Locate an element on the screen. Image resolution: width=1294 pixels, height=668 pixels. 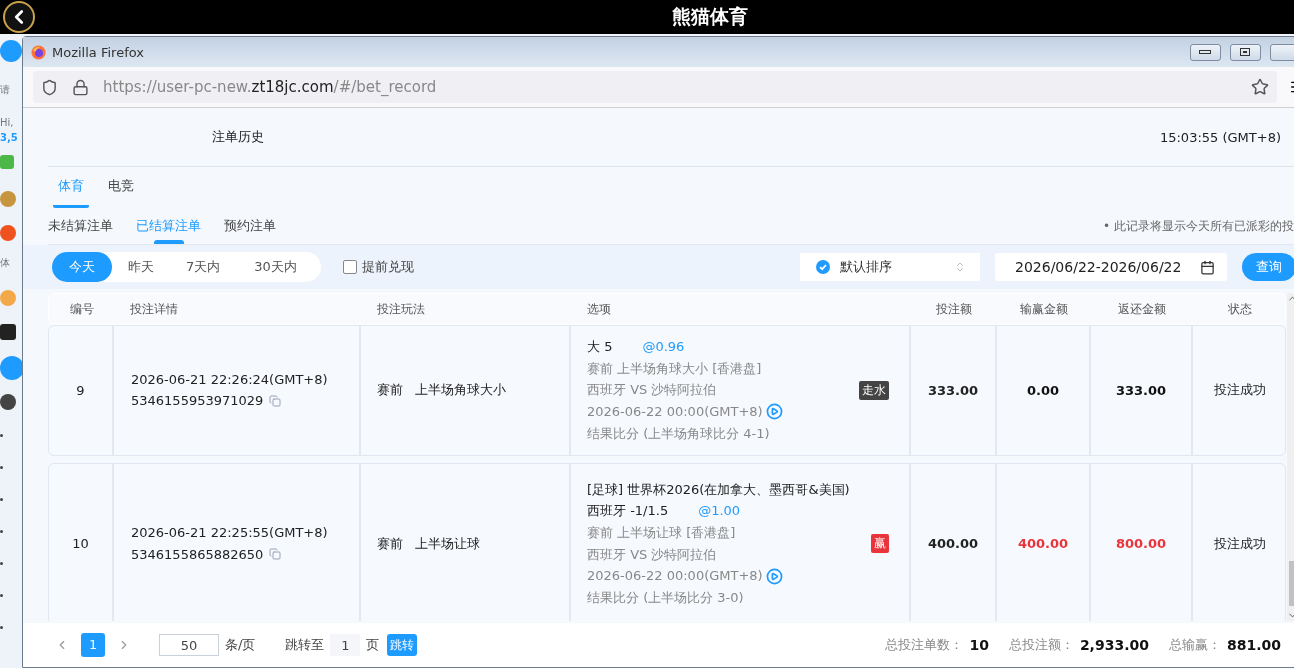
checkbox is located at coordinates (349, 267).